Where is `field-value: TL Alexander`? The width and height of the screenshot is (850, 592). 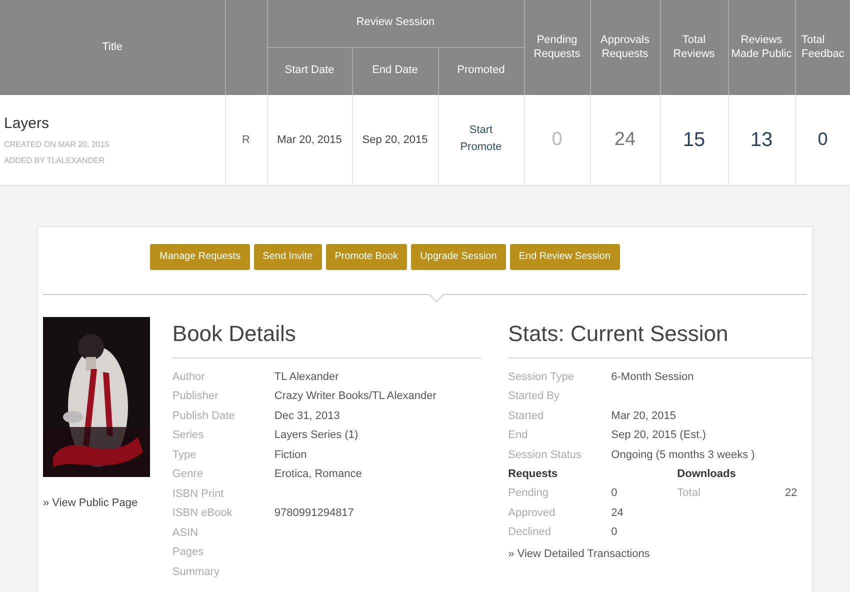 field-value: TL Alexander is located at coordinates (306, 377).